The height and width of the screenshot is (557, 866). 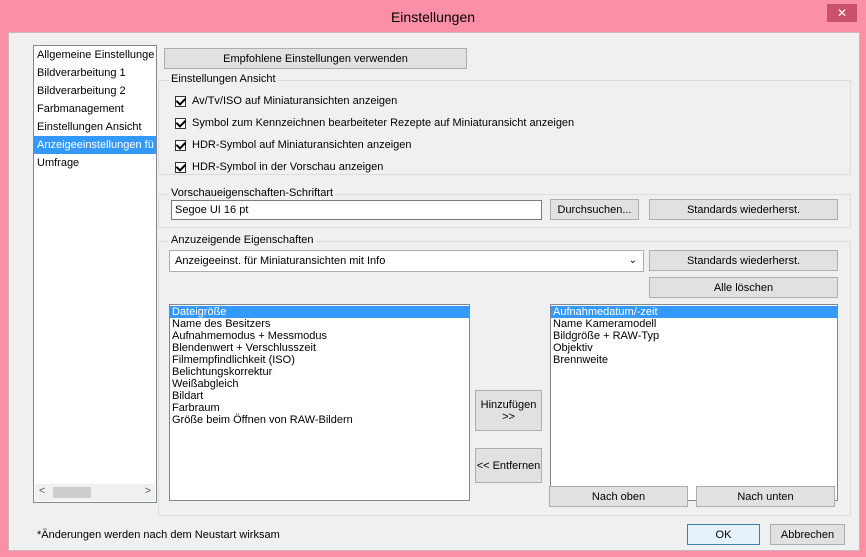 I want to click on list-item: Filmempfindlichkeit (ISO), so click(x=319, y=360).